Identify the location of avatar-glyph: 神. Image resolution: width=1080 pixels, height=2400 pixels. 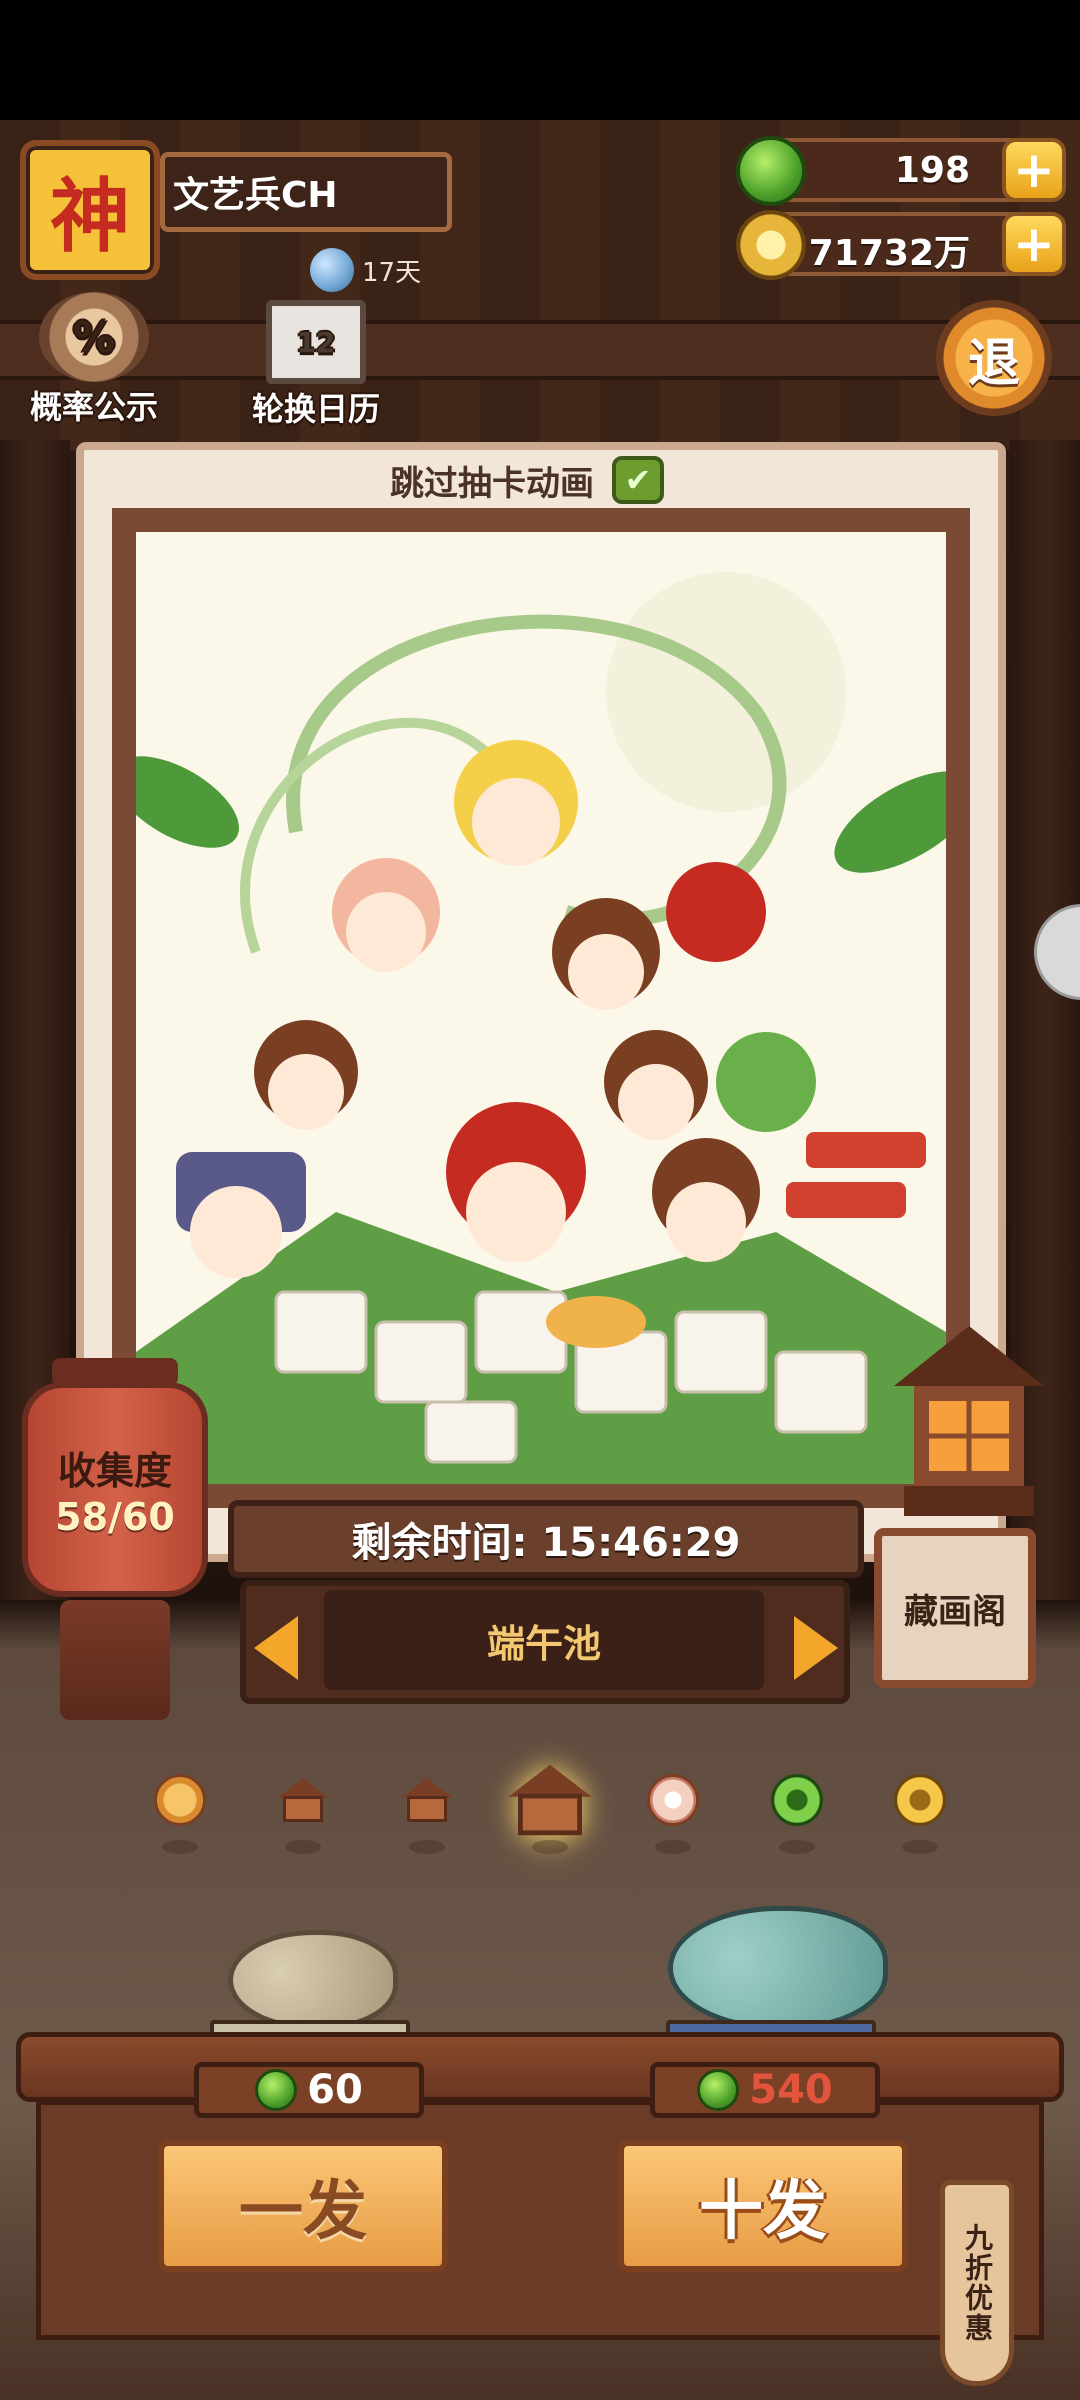
(90, 216).